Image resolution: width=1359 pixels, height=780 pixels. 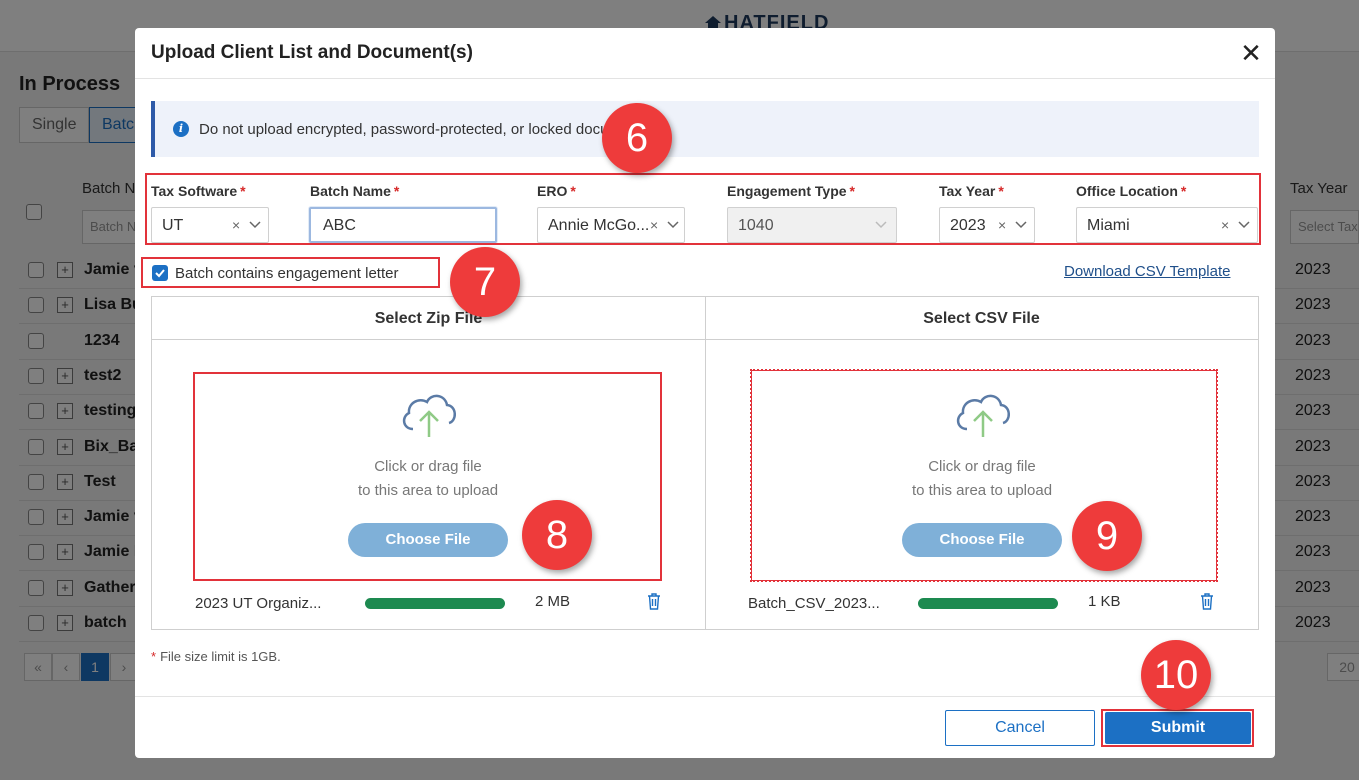 I want to click on step-badge-9: 9, so click(x=1107, y=536).